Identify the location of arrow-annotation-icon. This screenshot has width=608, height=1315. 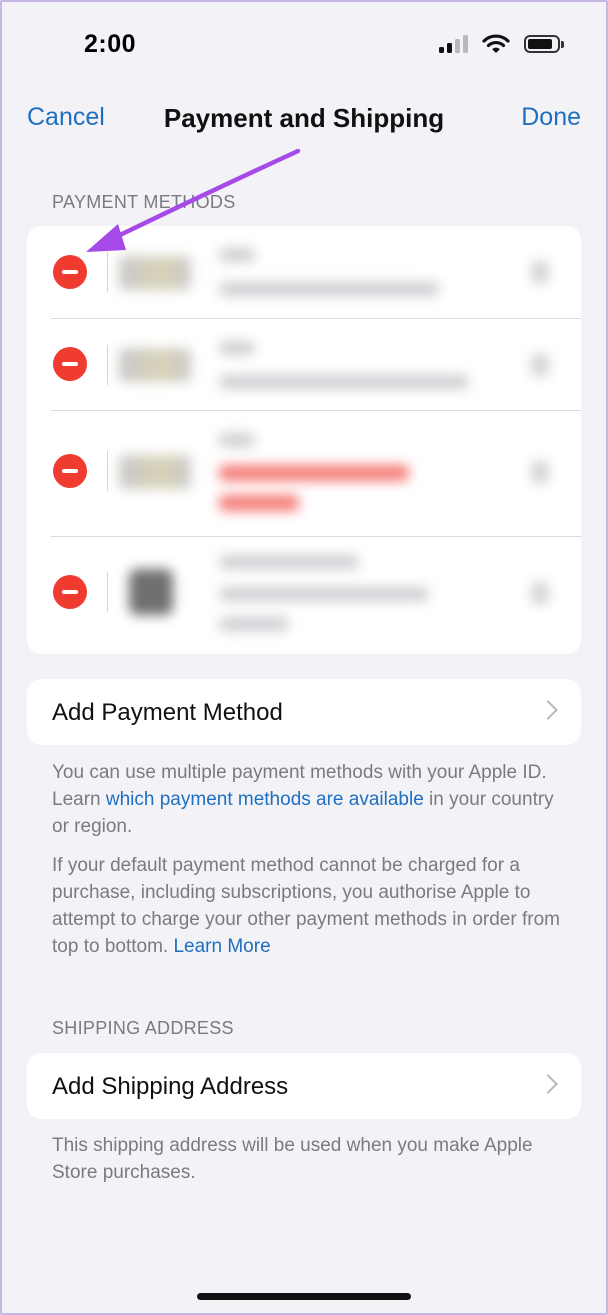
(193, 200).